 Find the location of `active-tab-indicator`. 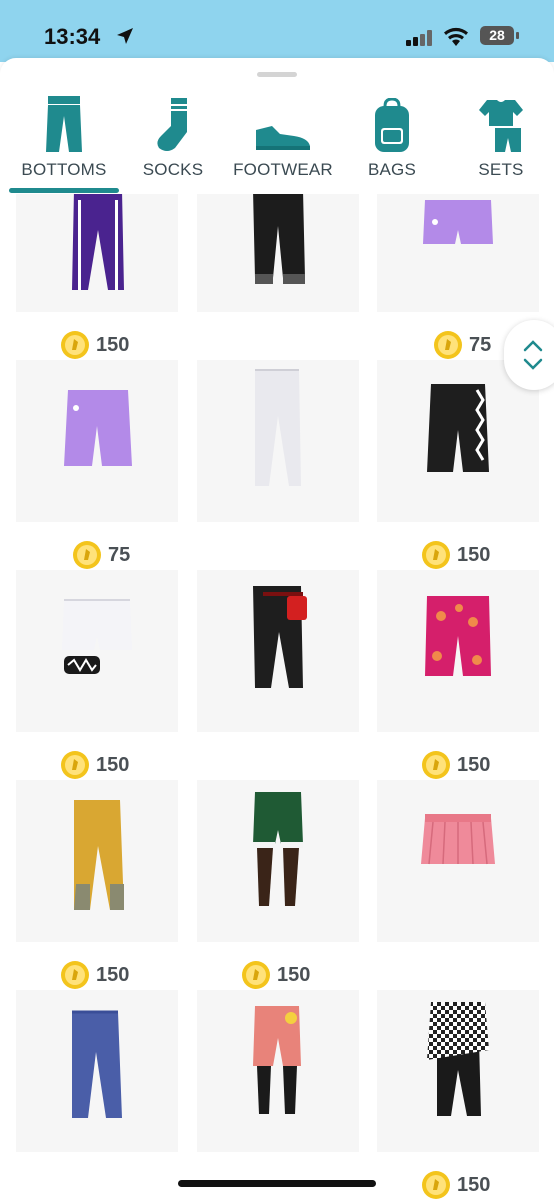

active-tab-indicator is located at coordinates (64, 190).